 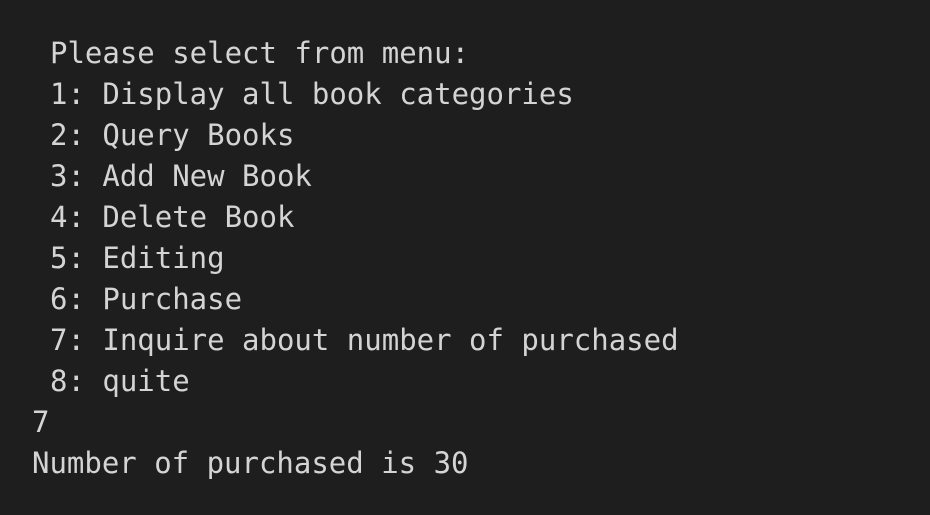 I want to click on menu-item-delete-book: 4: Delete Book, so click(x=172, y=217).